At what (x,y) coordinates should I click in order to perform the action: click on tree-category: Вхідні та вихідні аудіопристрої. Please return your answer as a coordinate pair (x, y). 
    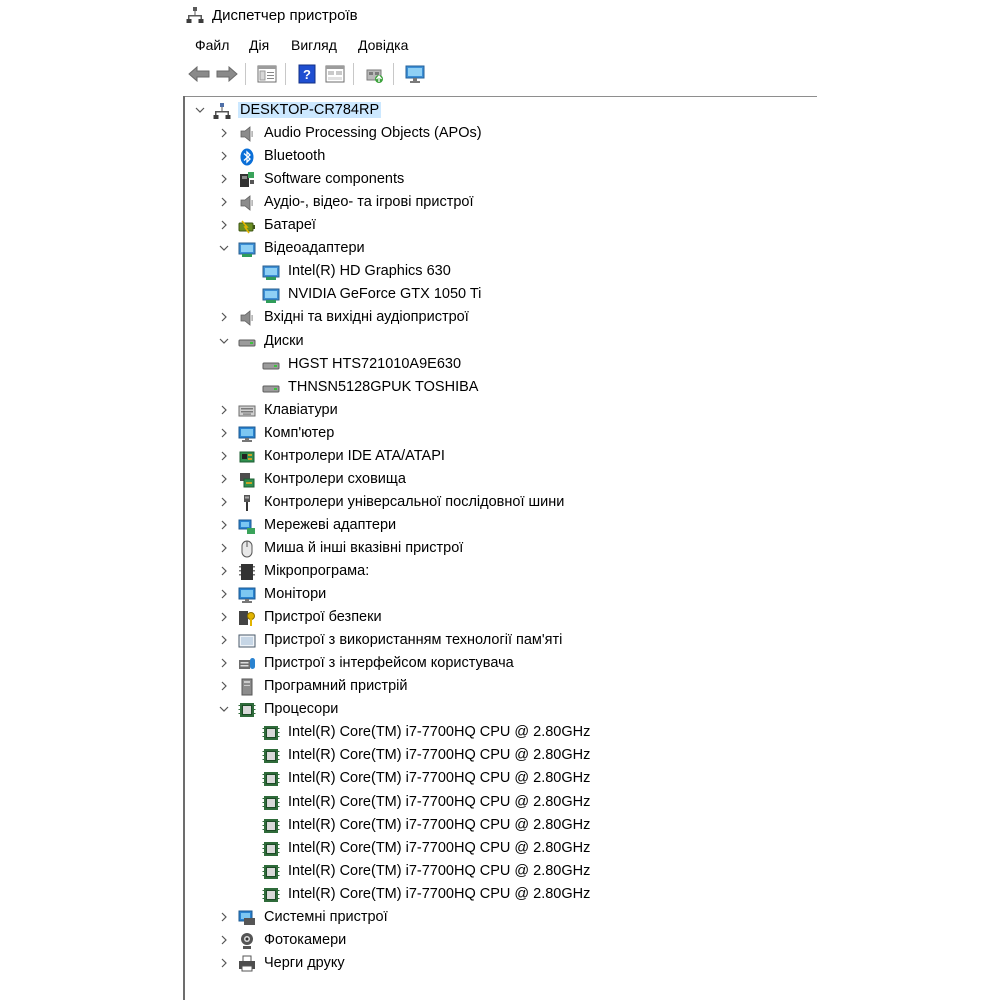
    Looking at the image, I should click on (500, 317).